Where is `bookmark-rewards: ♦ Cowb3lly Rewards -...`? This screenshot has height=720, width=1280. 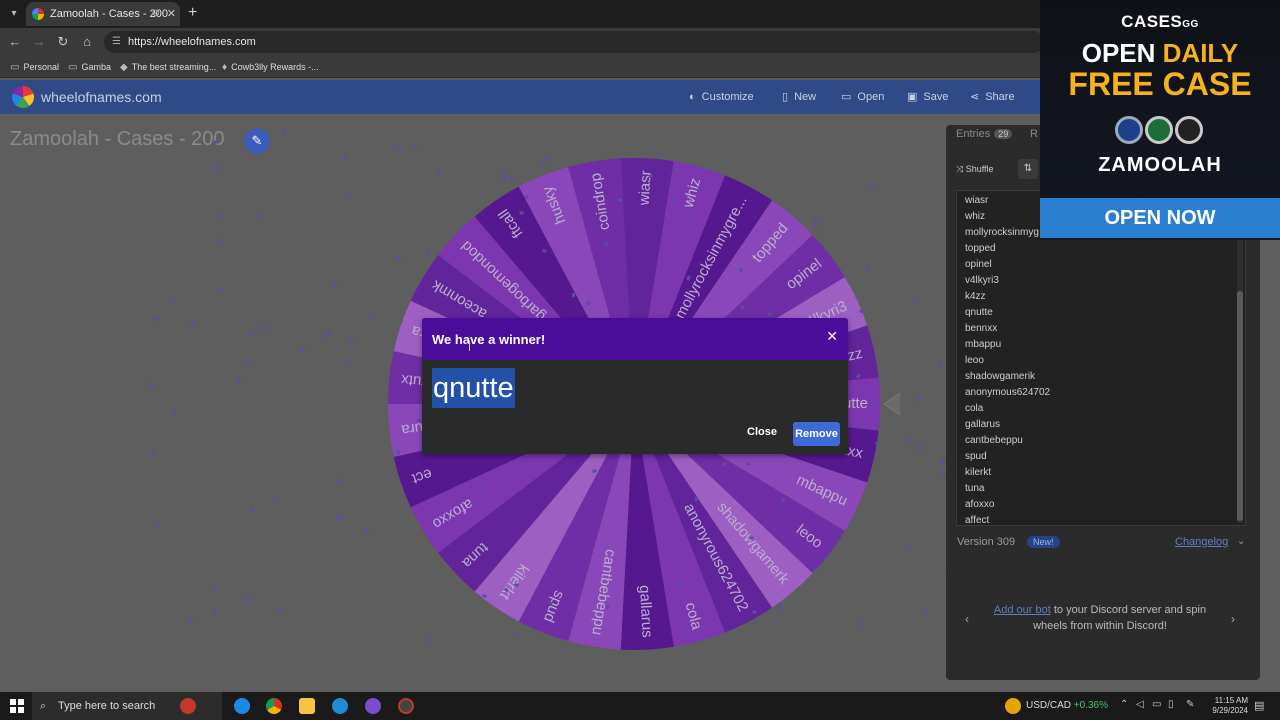 bookmark-rewards: ♦ Cowb3lly Rewards -... is located at coordinates (270, 67).